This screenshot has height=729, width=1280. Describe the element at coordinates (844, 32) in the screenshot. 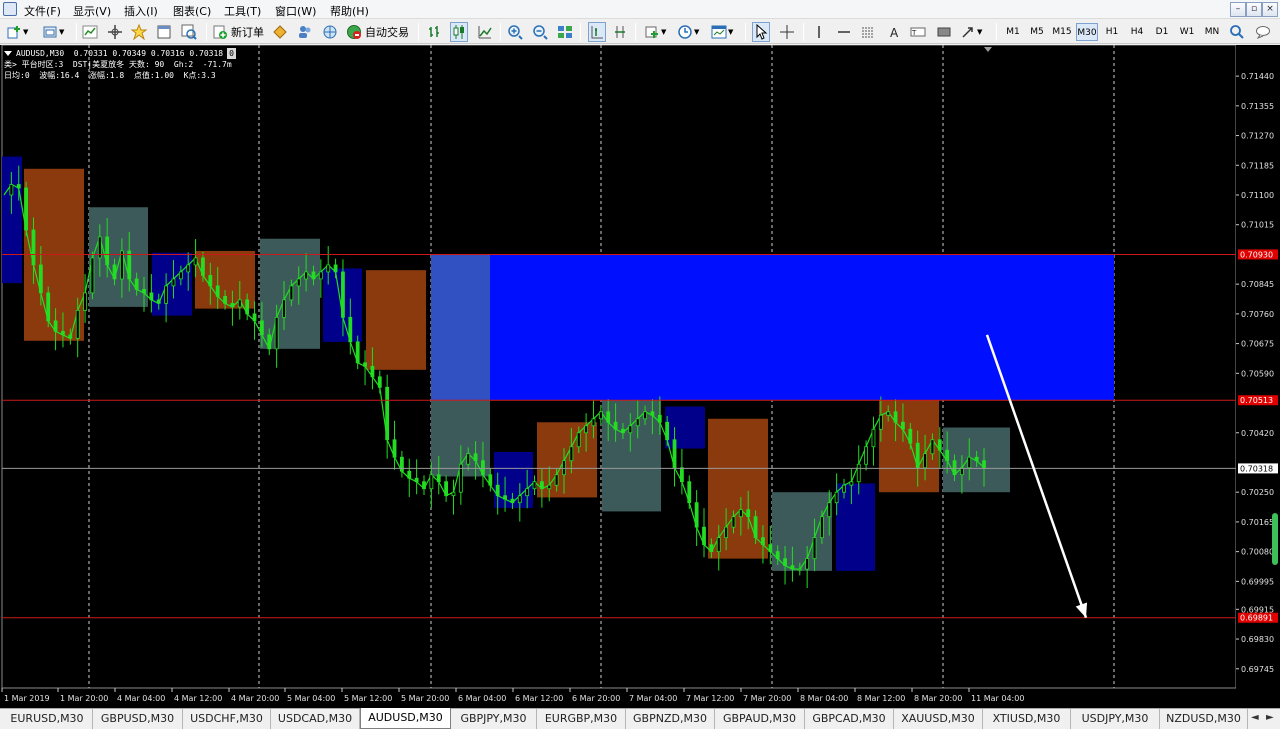

I see `horizontal-line-button` at that location.